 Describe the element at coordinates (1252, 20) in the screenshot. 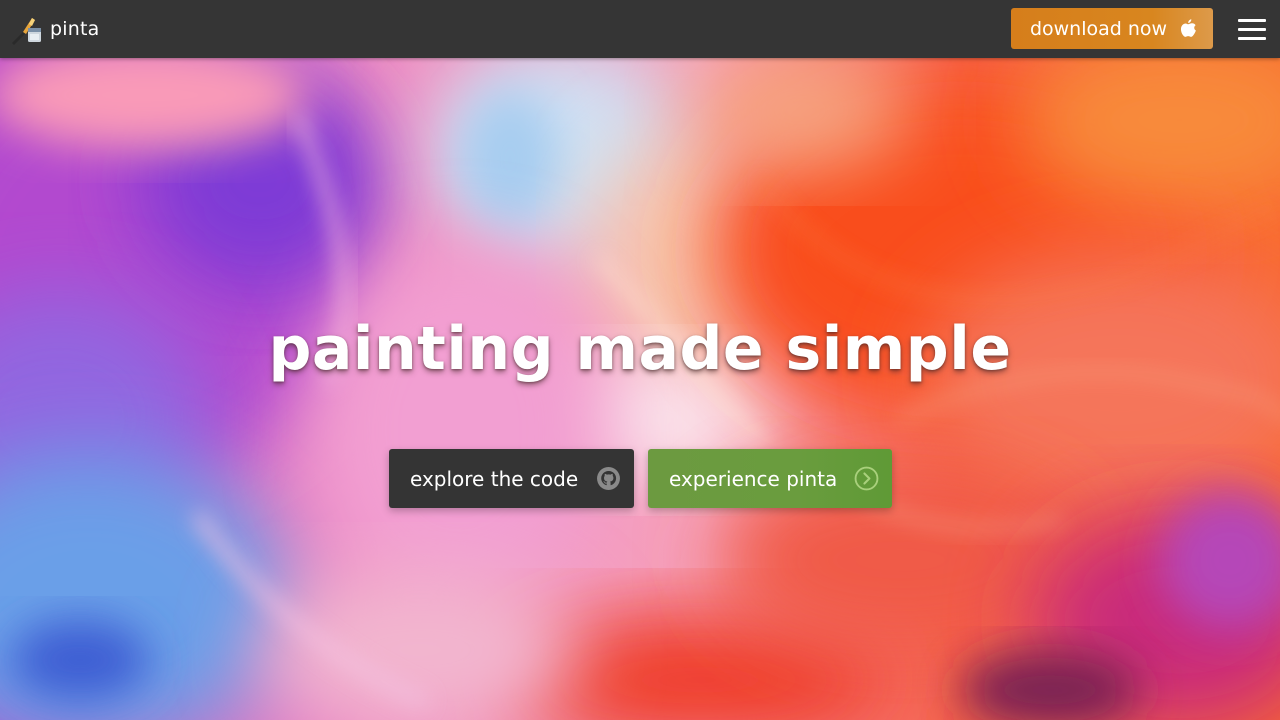

I see `menu-line-top` at that location.